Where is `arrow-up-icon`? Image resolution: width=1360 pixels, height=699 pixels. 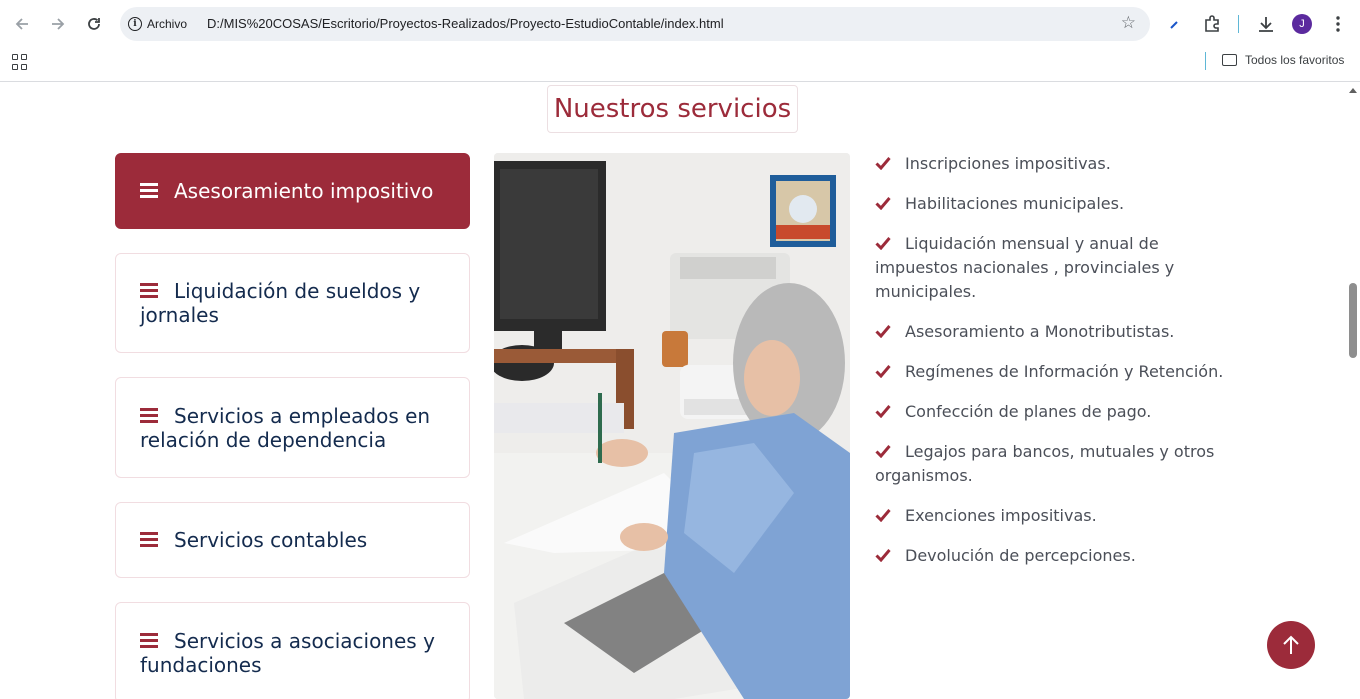 arrow-up-icon is located at coordinates (1291, 644).